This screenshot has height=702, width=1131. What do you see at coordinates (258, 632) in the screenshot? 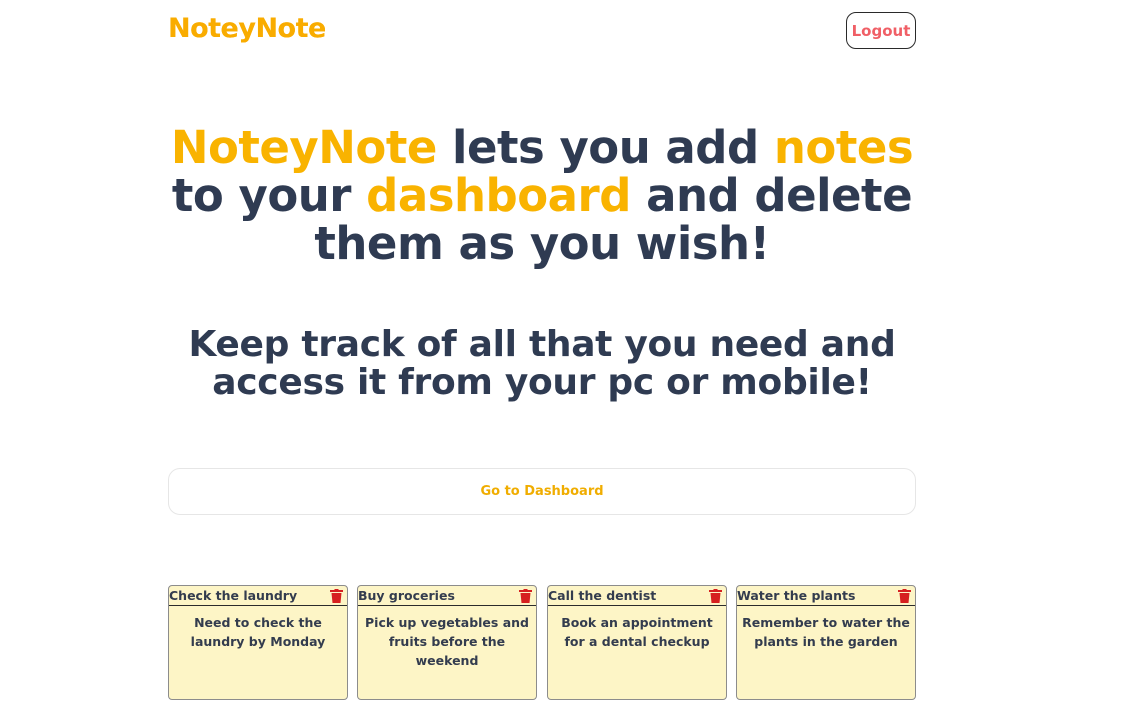
I see `note-body: Need to check the laundry by Monday` at bounding box center [258, 632].